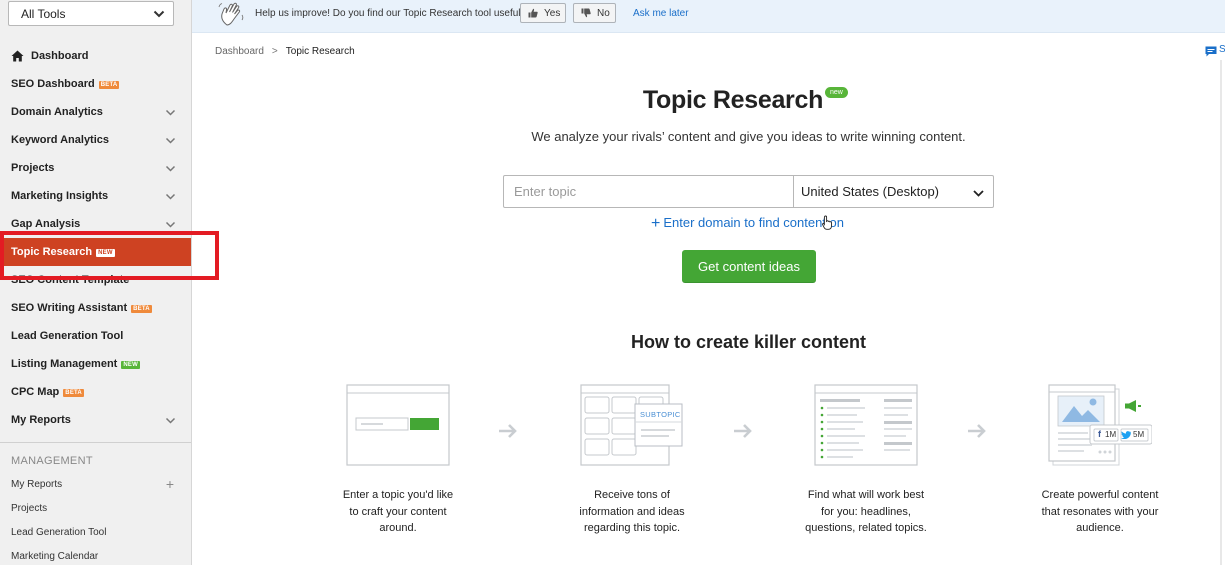 The width and height of the screenshot is (1225, 565). Describe the element at coordinates (239, 51) in the screenshot. I see `breadcrumb-dashboard-link: Dashboard` at that location.